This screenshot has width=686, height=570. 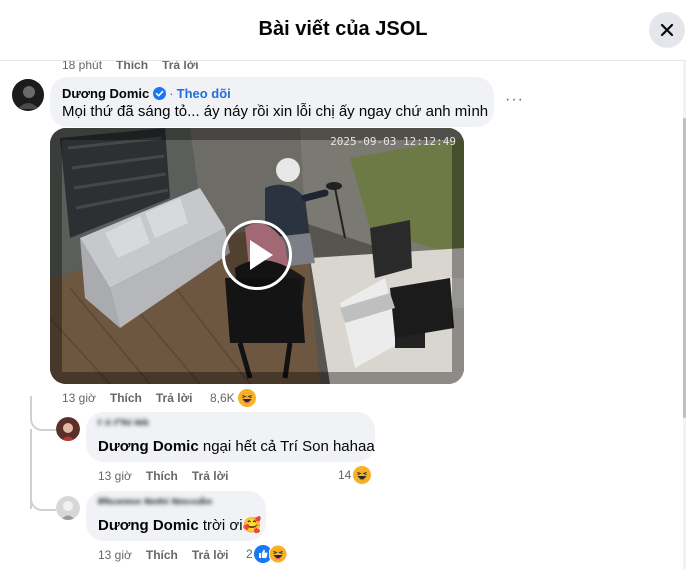 What do you see at coordinates (393, 141) in the screenshot?
I see `video-timestamp: 2025-09-03 12:12:49` at bounding box center [393, 141].